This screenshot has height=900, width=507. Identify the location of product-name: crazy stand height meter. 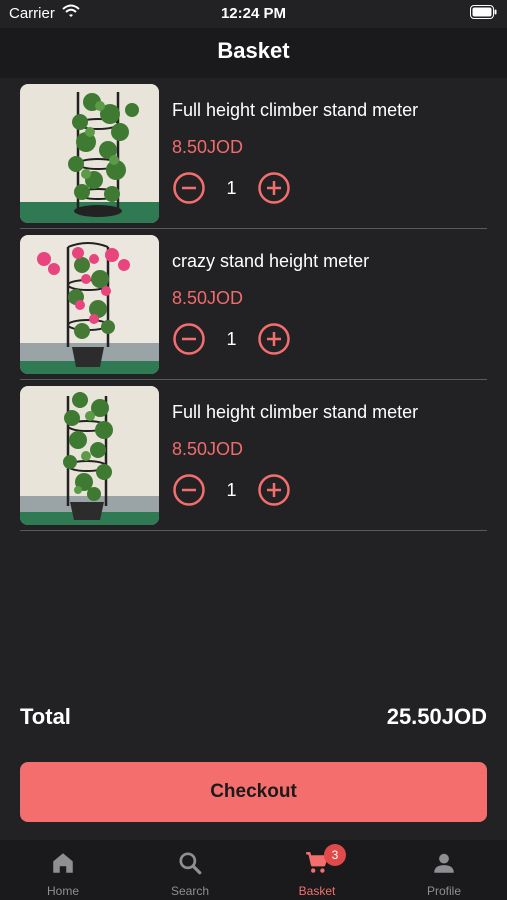
(271, 261).